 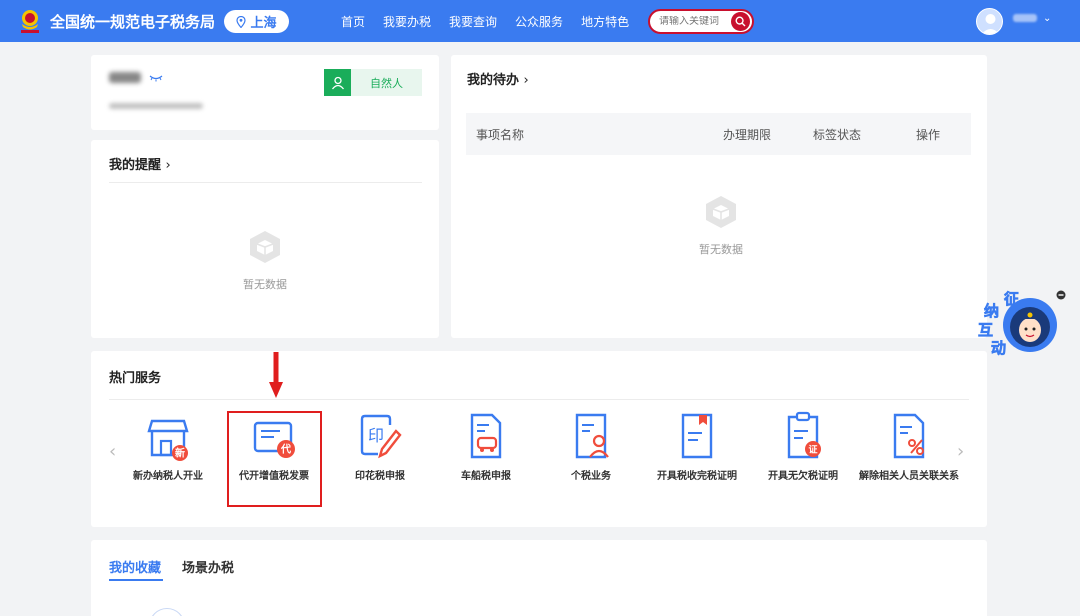 What do you see at coordinates (263, 23) in the screenshot?
I see `region-label: 上海` at bounding box center [263, 23].